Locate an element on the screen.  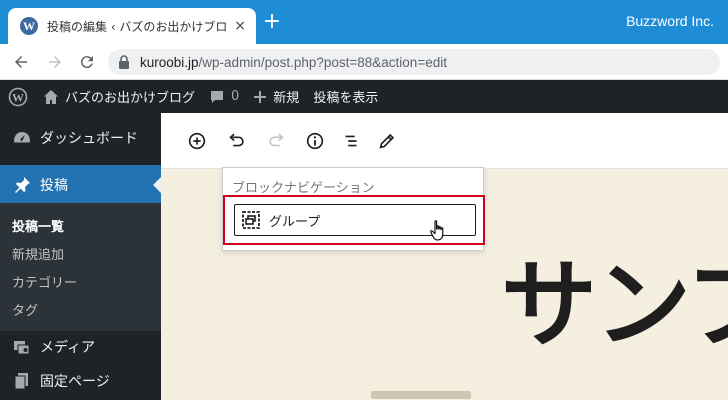
pencil-icon is located at coordinates (387, 141).